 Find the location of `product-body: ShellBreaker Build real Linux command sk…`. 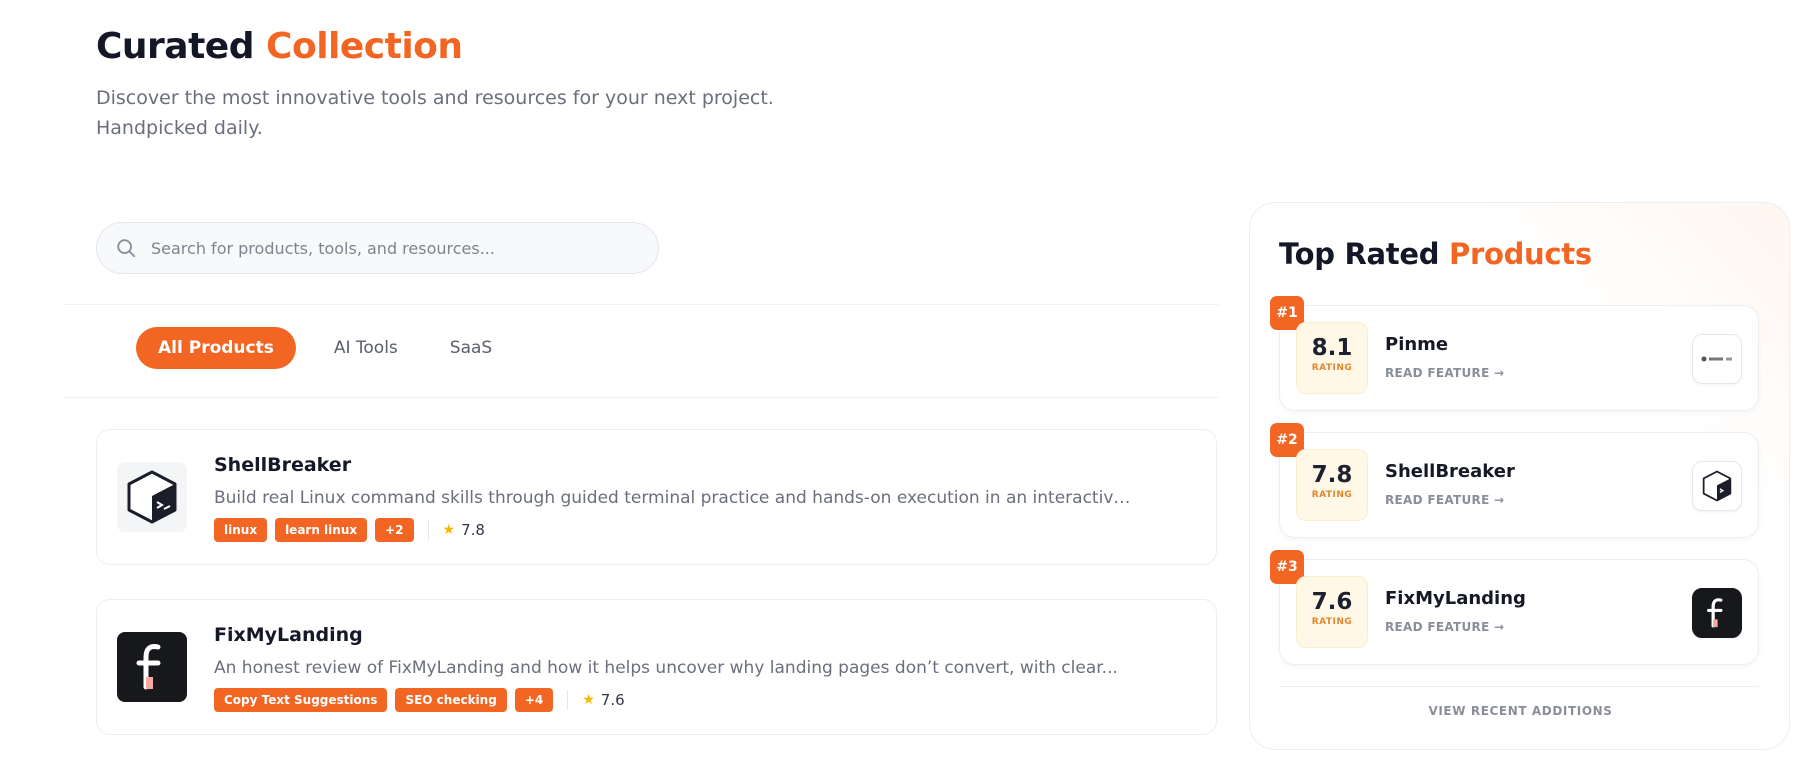

product-body: ShellBreaker Build real Linux command sk… is located at coordinates (694, 498).